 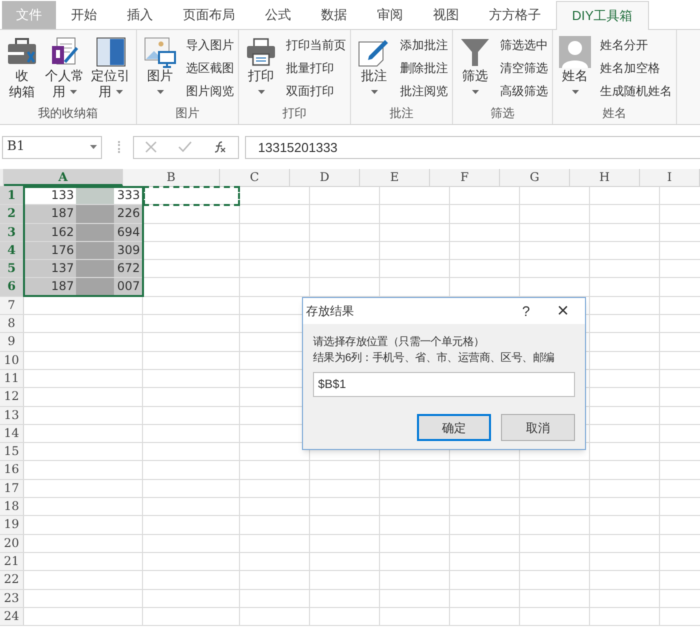 What do you see at coordinates (12, 433) in the screenshot?
I see `row-header: 14` at bounding box center [12, 433].